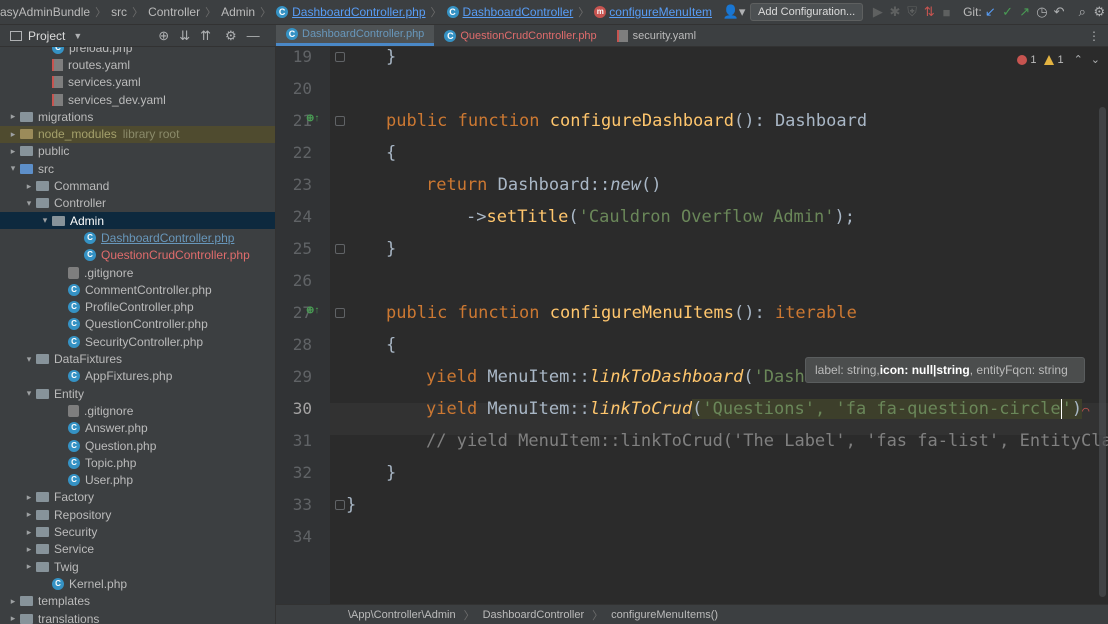  I want to click on inspection-widget: 1 1 ⌃ ⌄, so click(1058, 59).